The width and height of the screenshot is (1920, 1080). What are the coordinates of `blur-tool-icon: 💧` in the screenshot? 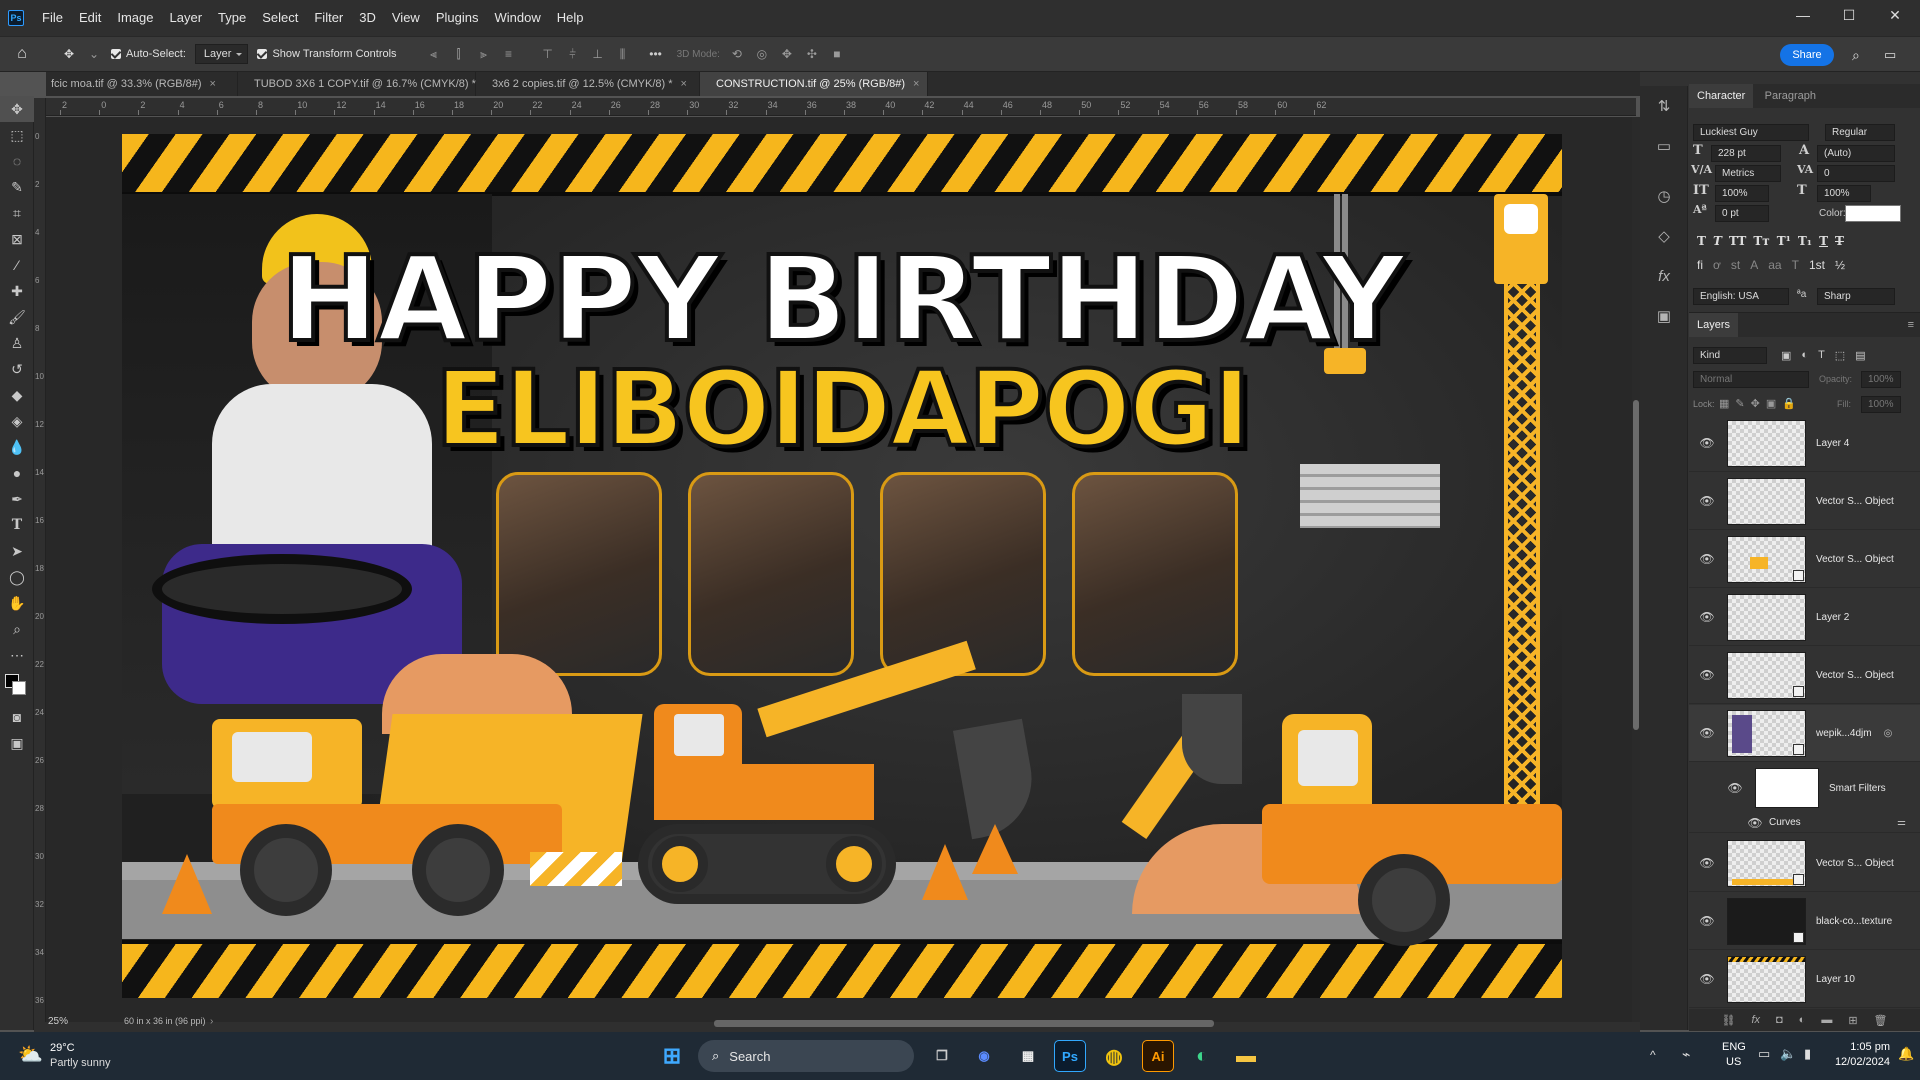 It's located at (17, 447).